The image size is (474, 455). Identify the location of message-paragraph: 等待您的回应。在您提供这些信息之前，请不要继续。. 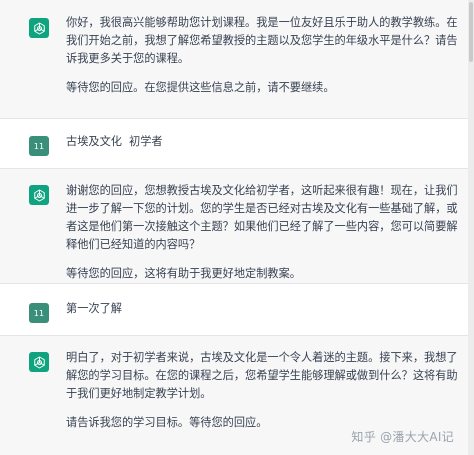
(200, 87).